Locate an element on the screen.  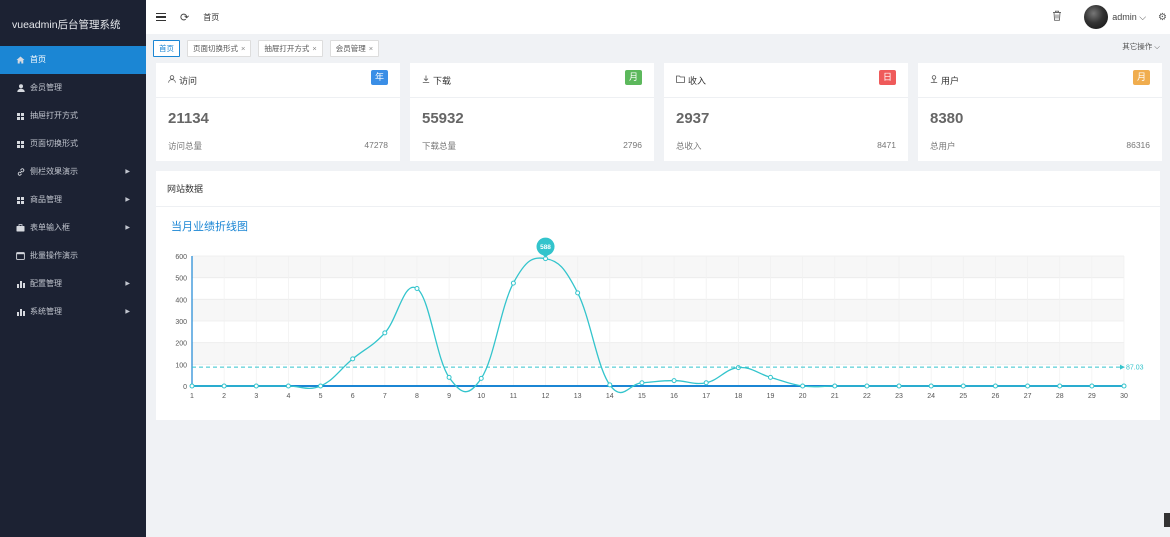
avatar is located at coordinates (1096, 17).